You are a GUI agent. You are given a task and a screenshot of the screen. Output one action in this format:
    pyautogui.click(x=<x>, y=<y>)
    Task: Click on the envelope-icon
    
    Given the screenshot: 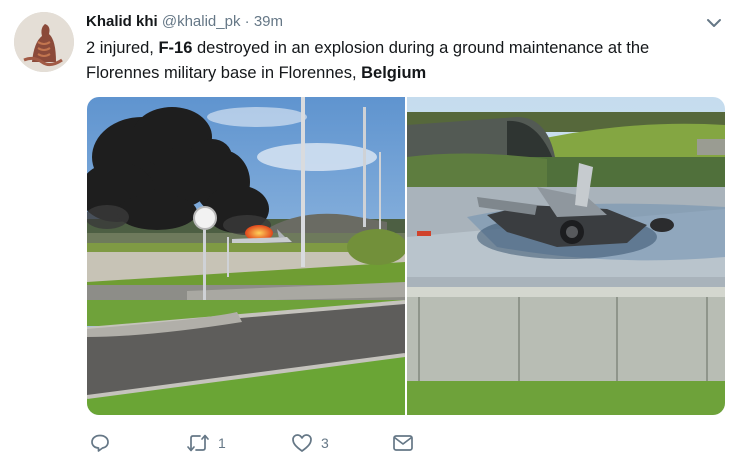 What is the action you would take?
    pyautogui.click(x=403, y=443)
    